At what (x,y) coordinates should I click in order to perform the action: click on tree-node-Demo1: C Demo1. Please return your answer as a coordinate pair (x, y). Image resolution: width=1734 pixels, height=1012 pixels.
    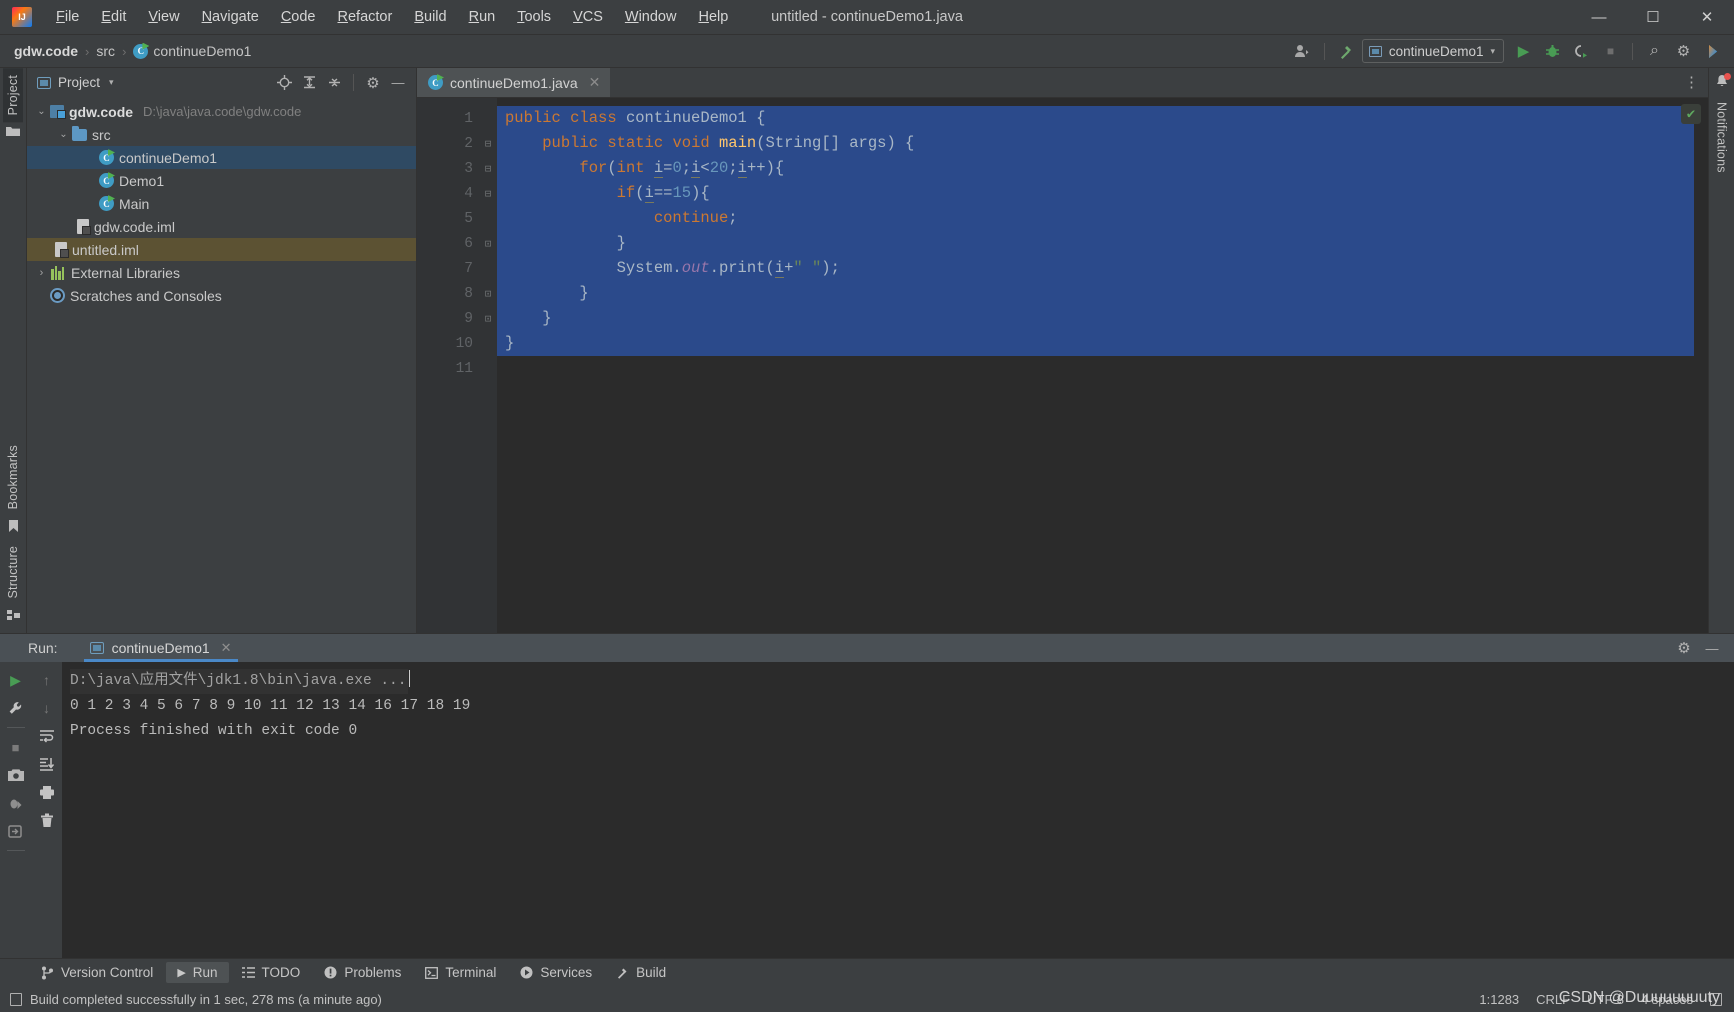
    Looking at the image, I should click on (221, 180).